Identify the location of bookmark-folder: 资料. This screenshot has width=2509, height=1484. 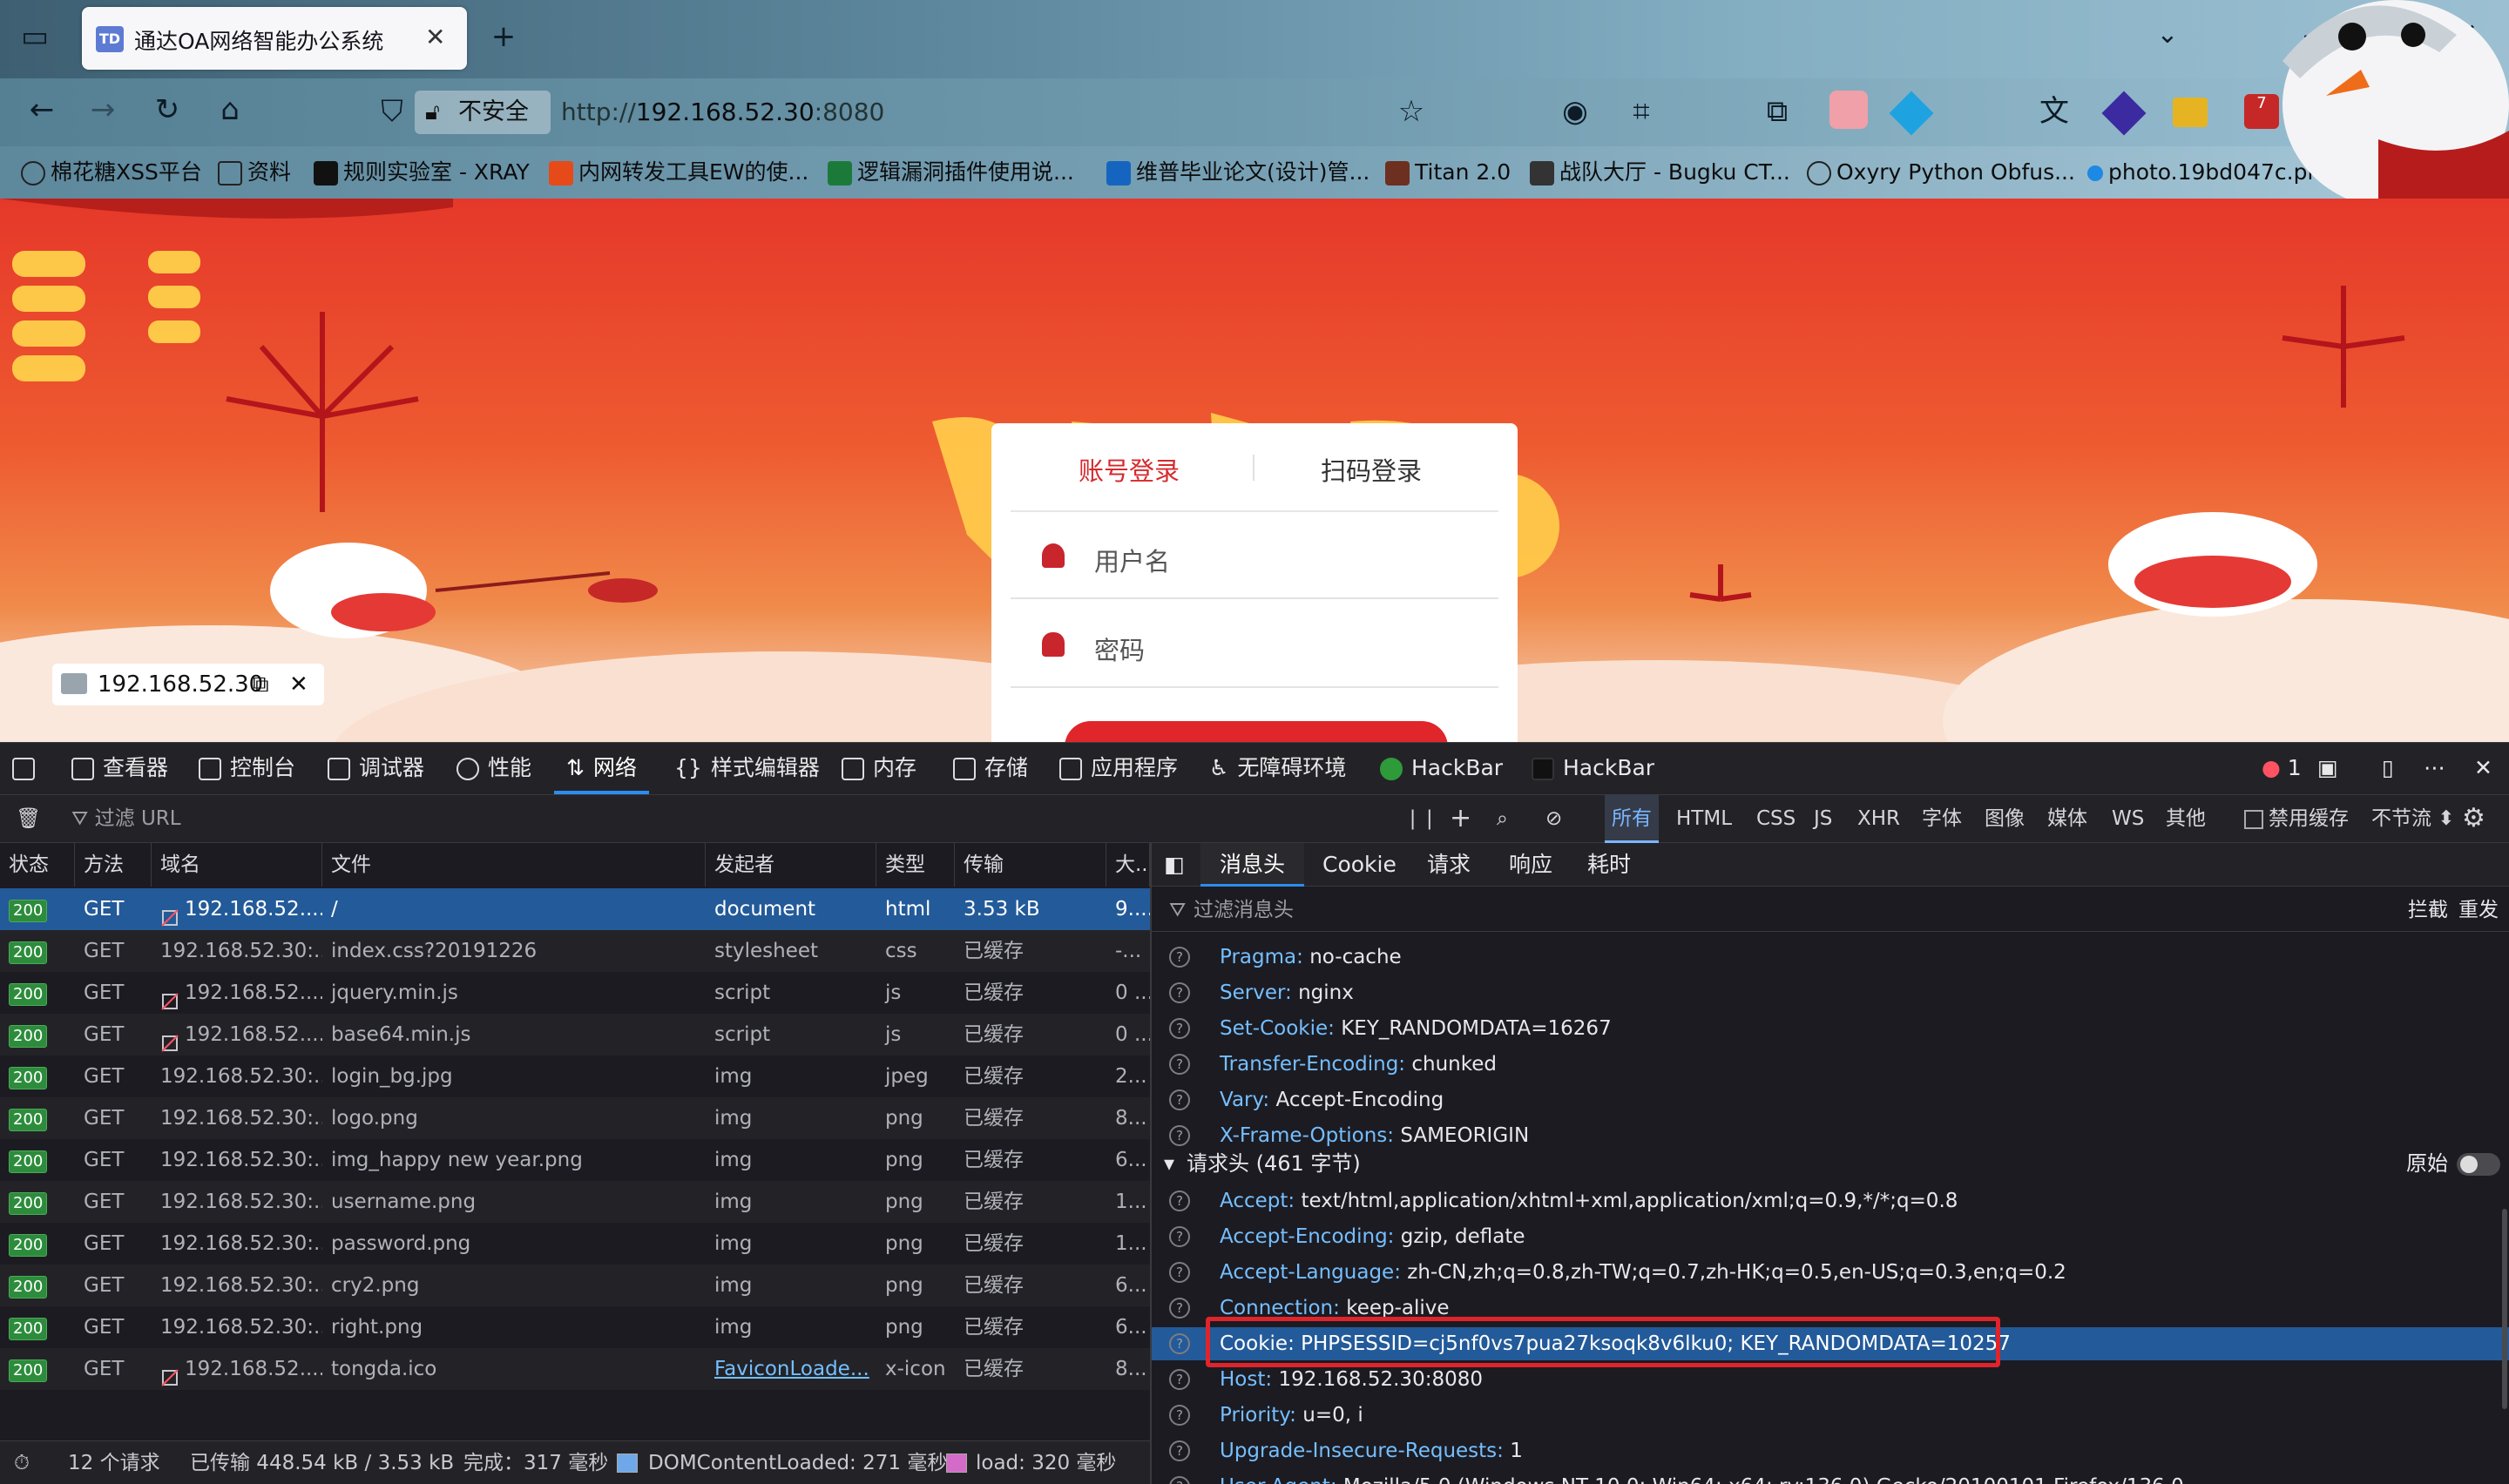
(254, 173).